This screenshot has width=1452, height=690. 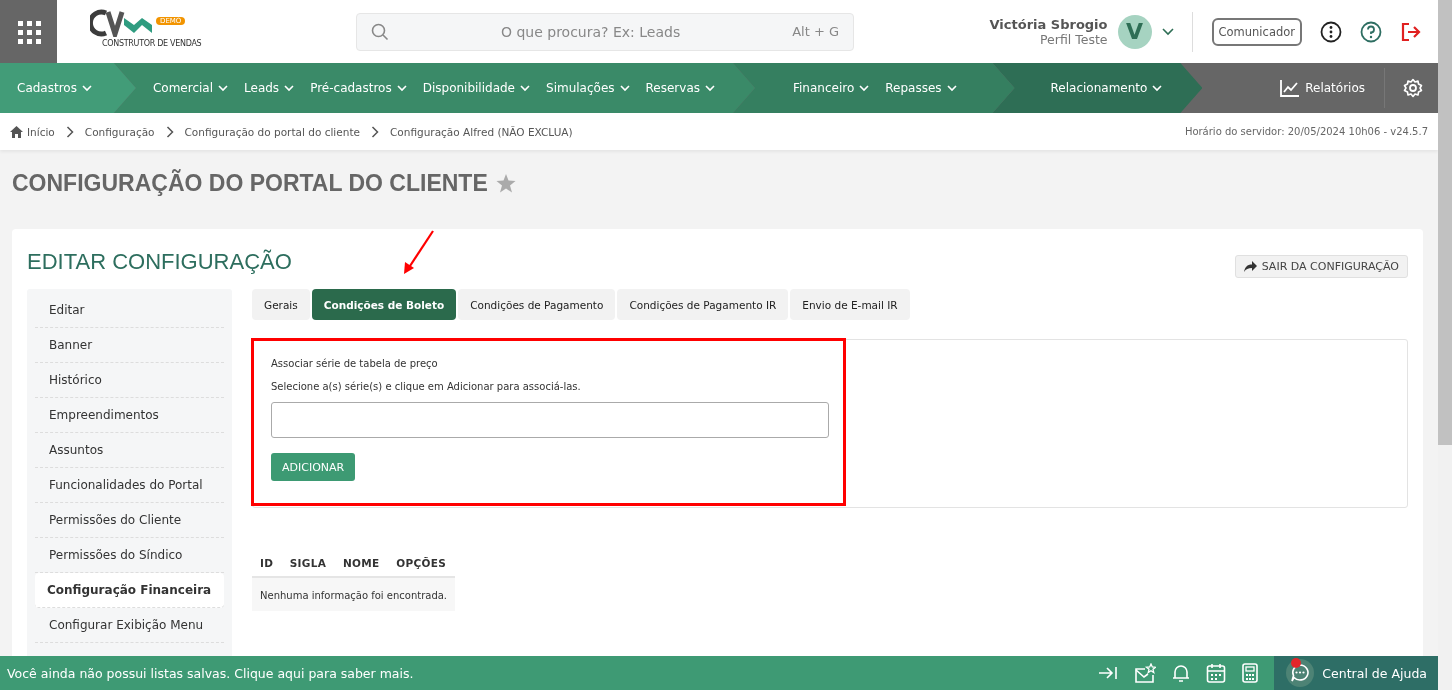 I want to click on user-avatar: V, so click(x=1134, y=31).